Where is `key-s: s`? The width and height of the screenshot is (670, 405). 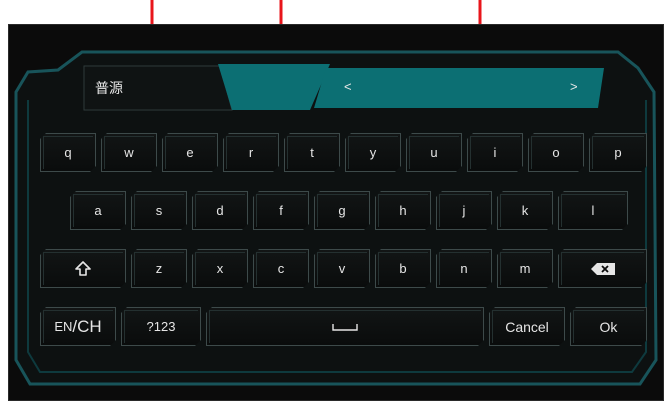 key-s: s is located at coordinates (159, 210).